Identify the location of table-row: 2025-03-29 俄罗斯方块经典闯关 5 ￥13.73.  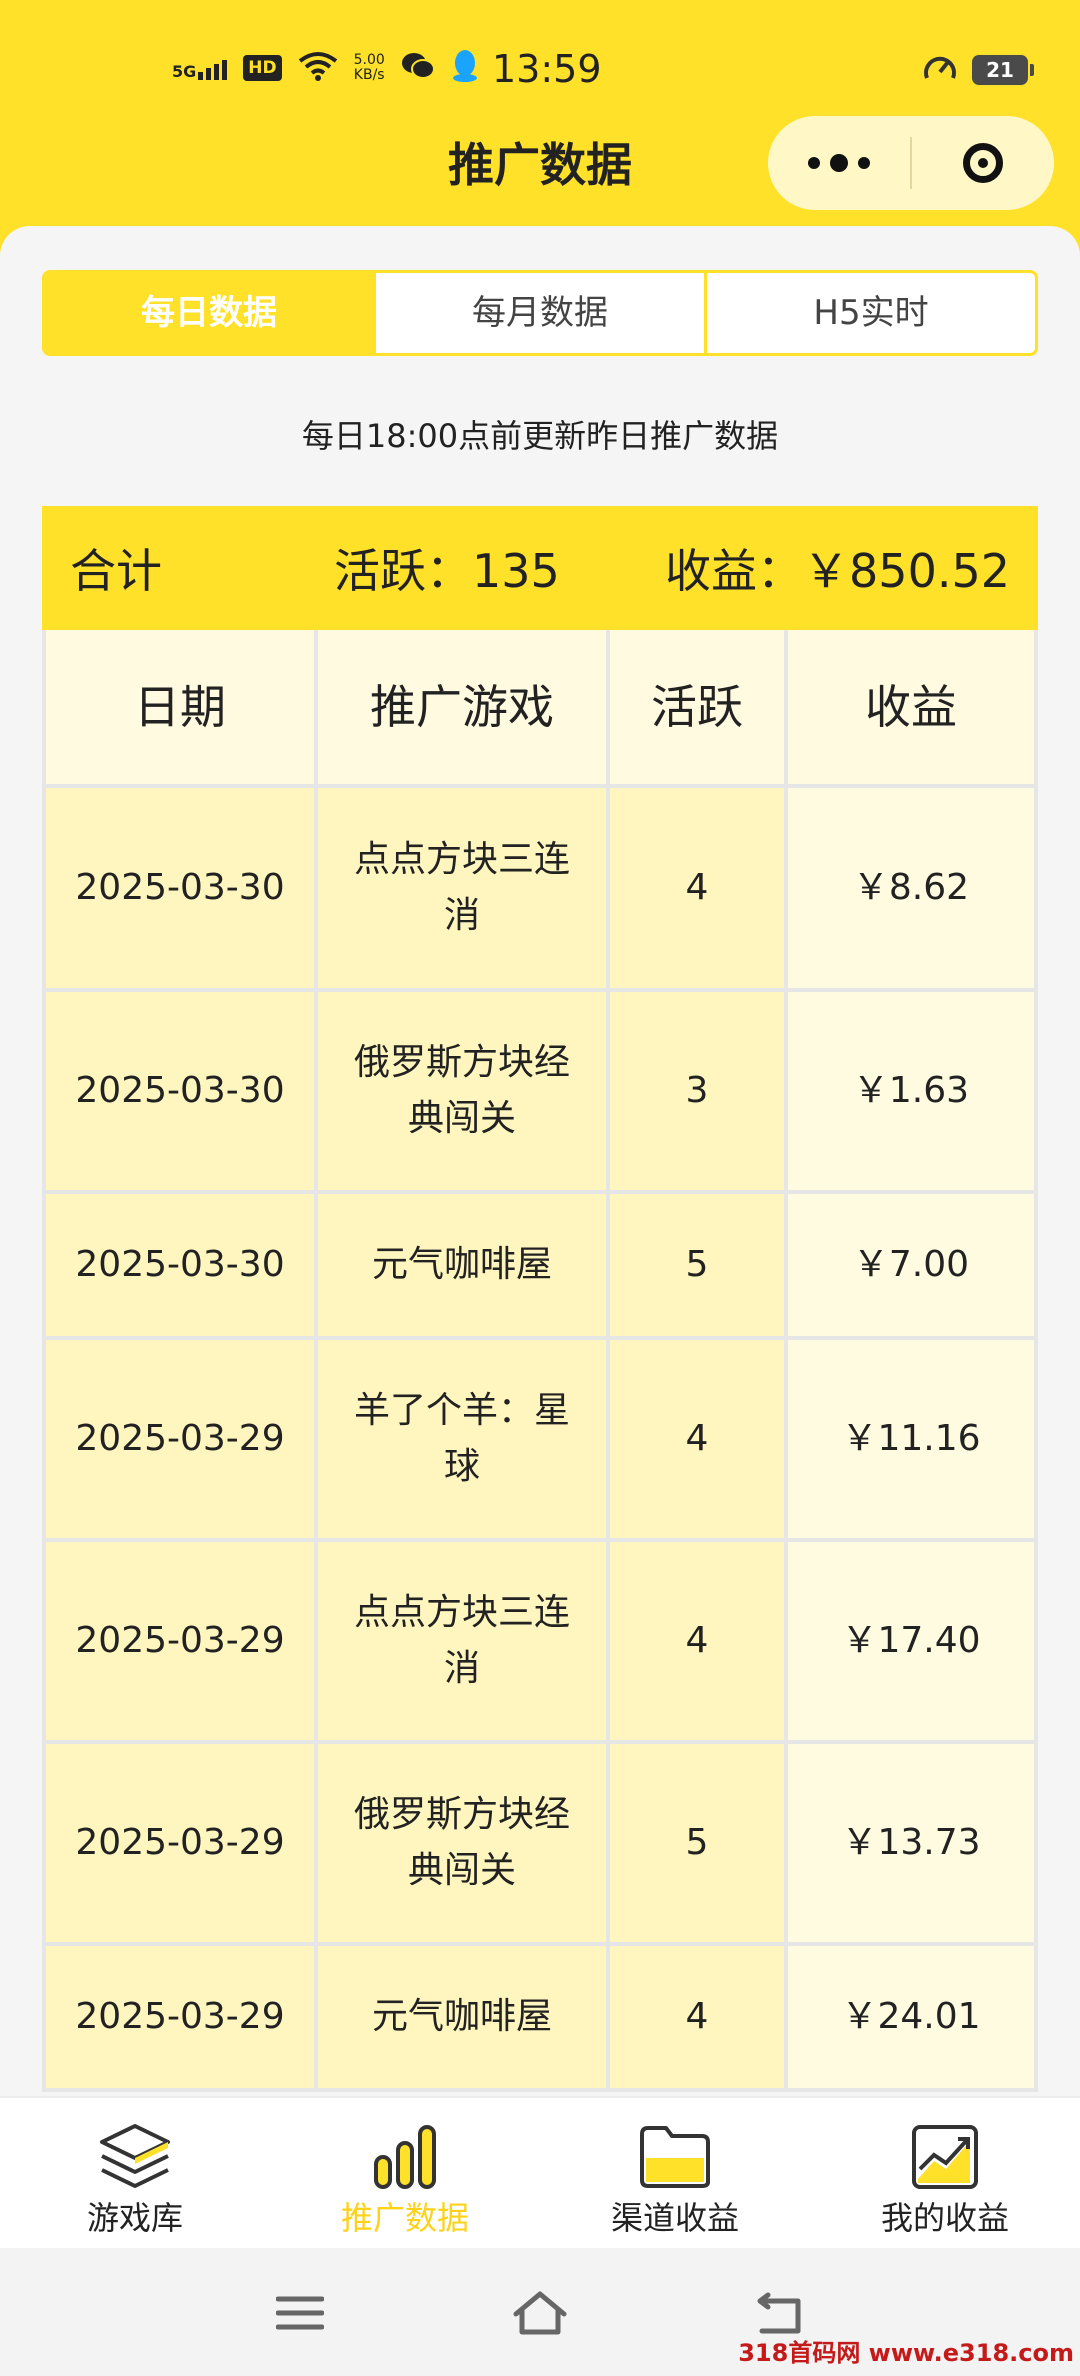
(540, 1845).